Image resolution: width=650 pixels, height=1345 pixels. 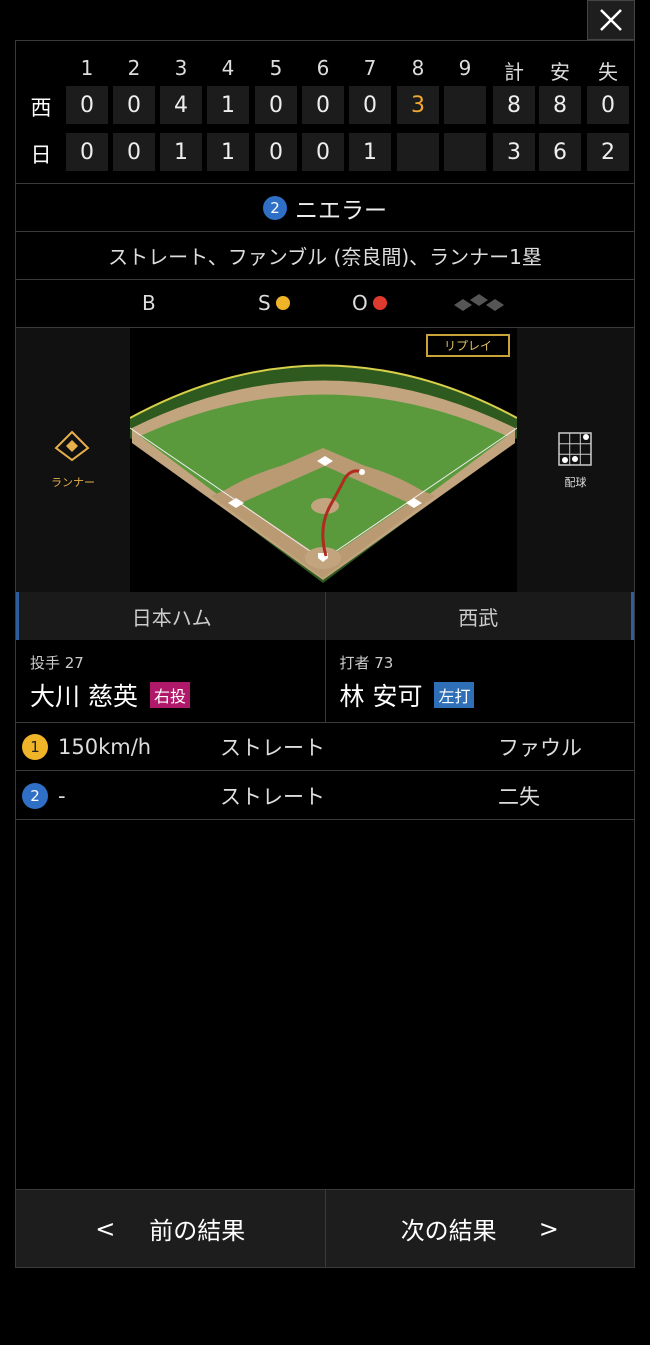 I want to click on batter-name: 林 安可, so click(x=381, y=696).